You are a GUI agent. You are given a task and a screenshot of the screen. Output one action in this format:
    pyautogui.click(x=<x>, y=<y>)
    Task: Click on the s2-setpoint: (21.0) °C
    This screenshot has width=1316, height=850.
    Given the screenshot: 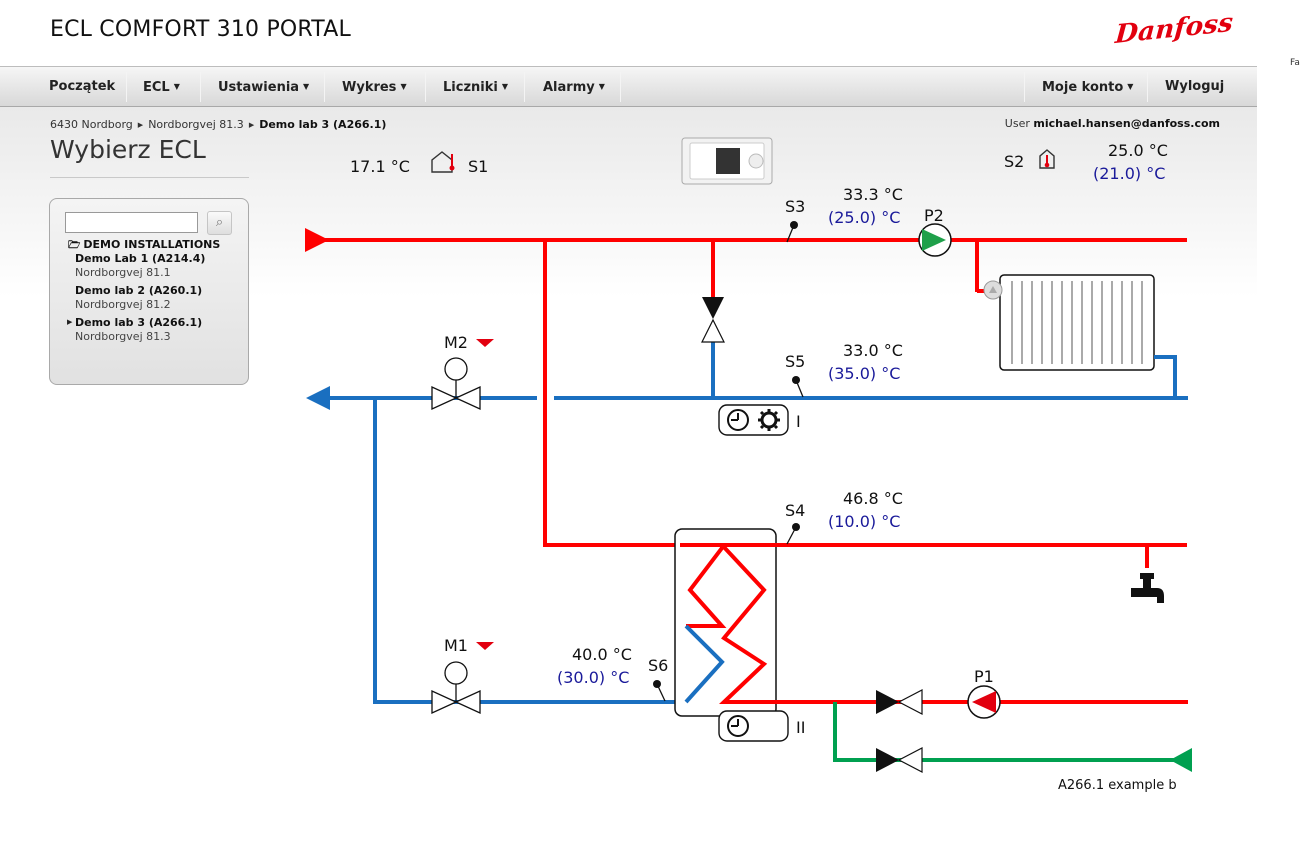 What is the action you would take?
    pyautogui.click(x=1129, y=173)
    